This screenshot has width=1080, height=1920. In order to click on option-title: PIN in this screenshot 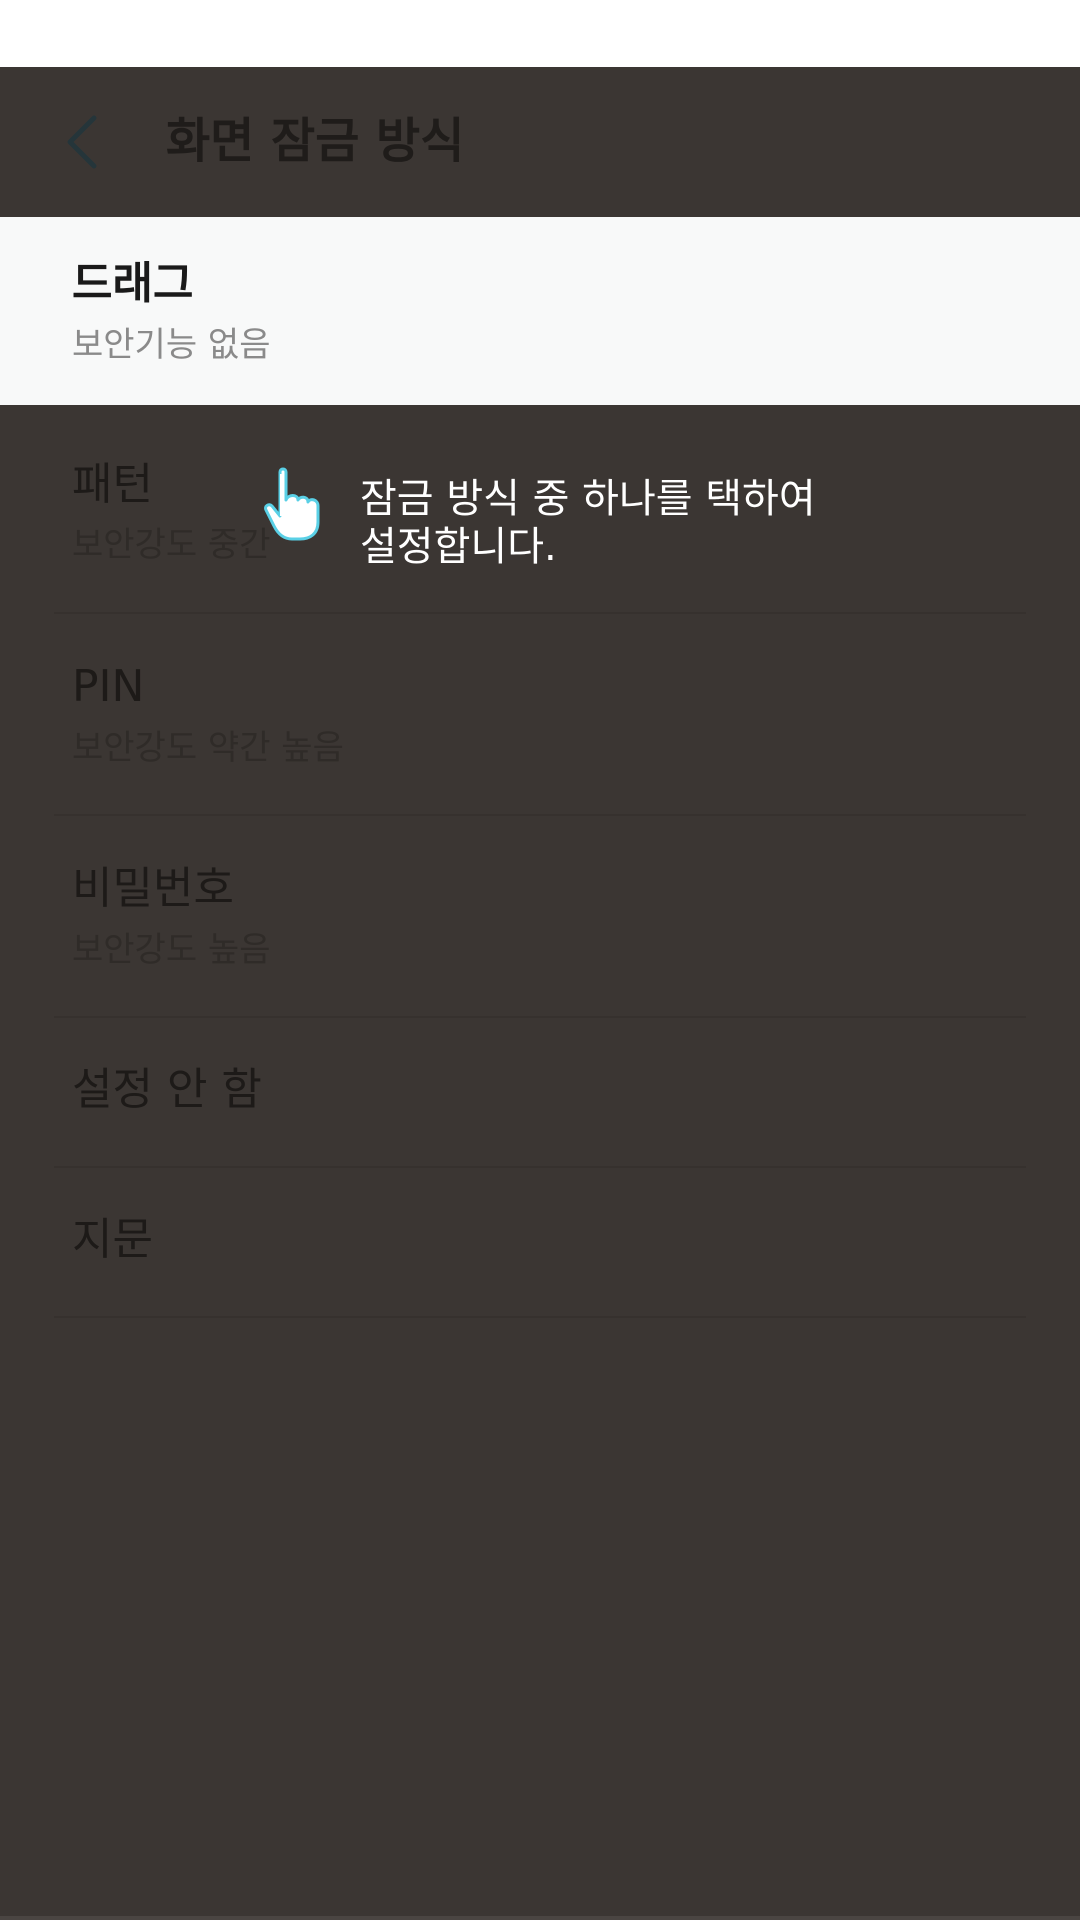, I will do `click(108, 686)`.